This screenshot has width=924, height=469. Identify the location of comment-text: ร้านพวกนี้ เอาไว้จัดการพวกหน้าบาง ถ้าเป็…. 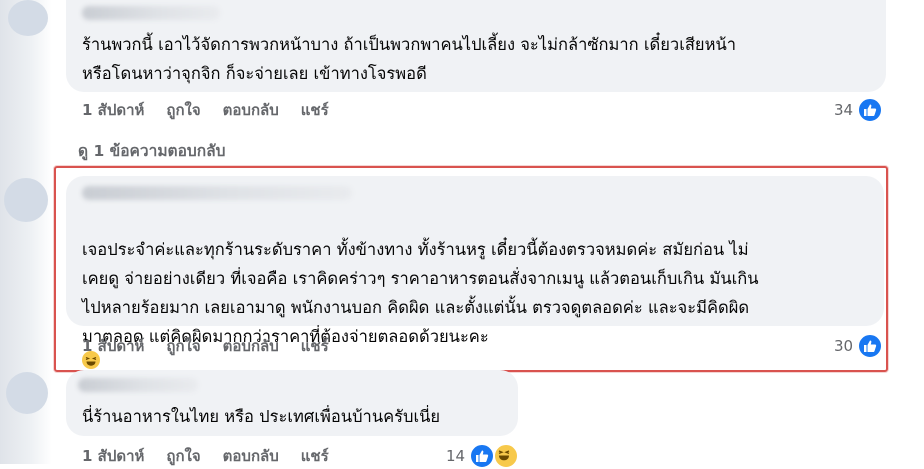
(409, 59).